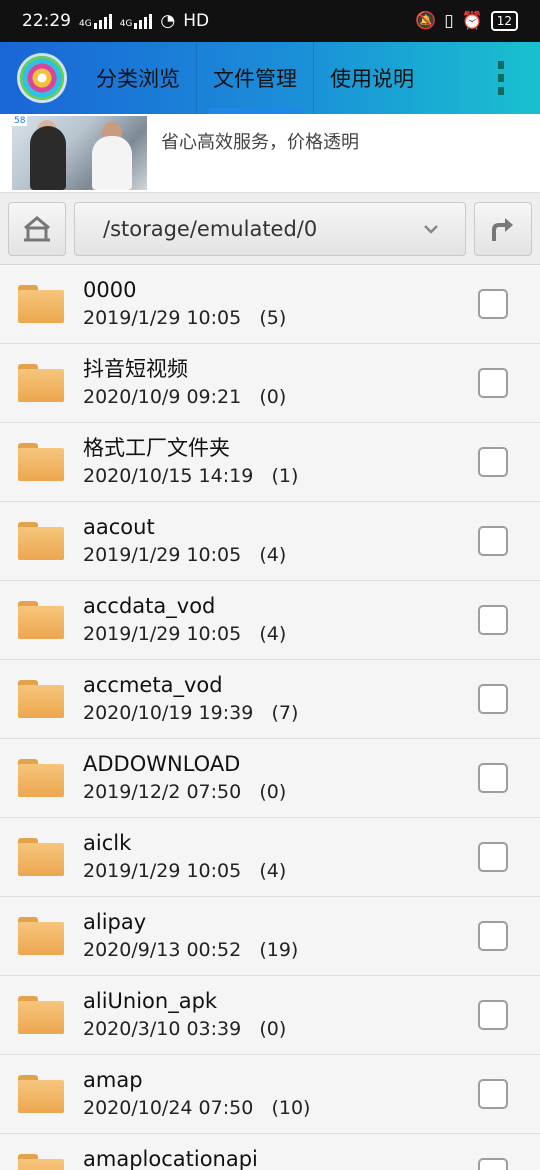 Image resolution: width=540 pixels, height=1170 pixels. I want to click on home-icon, so click(37, 228).